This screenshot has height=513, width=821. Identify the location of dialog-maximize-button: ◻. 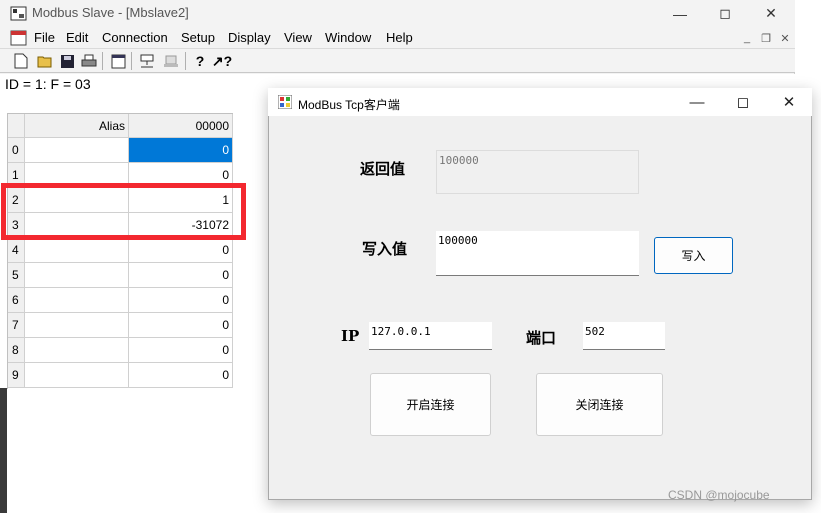
(743, 102).